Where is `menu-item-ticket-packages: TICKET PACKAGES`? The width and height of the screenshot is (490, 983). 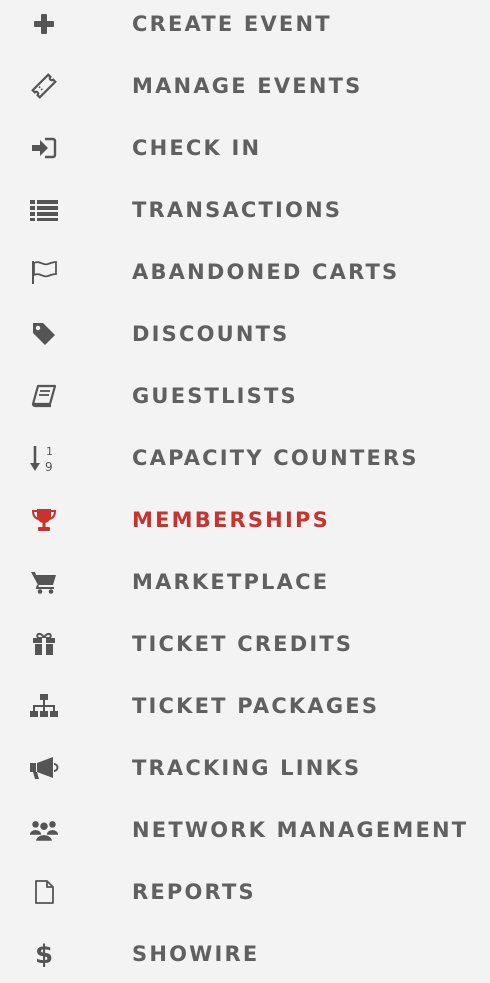 menu-item-ticket-packages: TICKET PACKAGES is located at coordinates (245, 706).